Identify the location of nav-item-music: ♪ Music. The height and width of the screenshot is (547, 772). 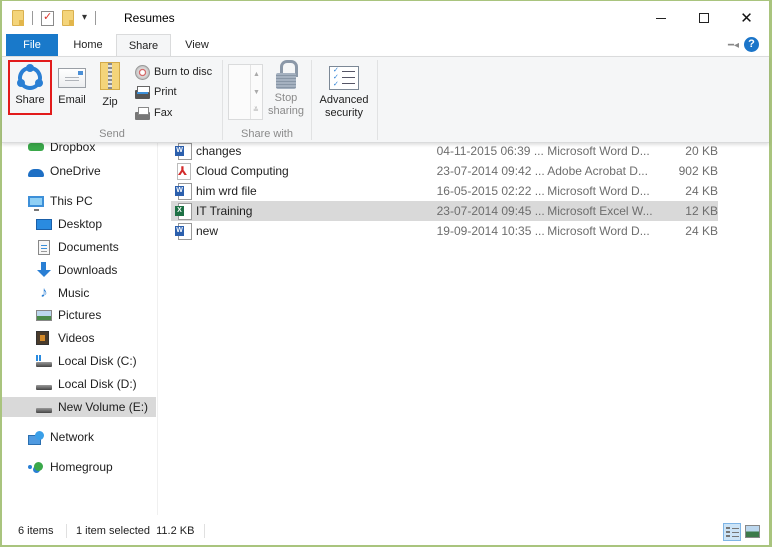
(79, 293).